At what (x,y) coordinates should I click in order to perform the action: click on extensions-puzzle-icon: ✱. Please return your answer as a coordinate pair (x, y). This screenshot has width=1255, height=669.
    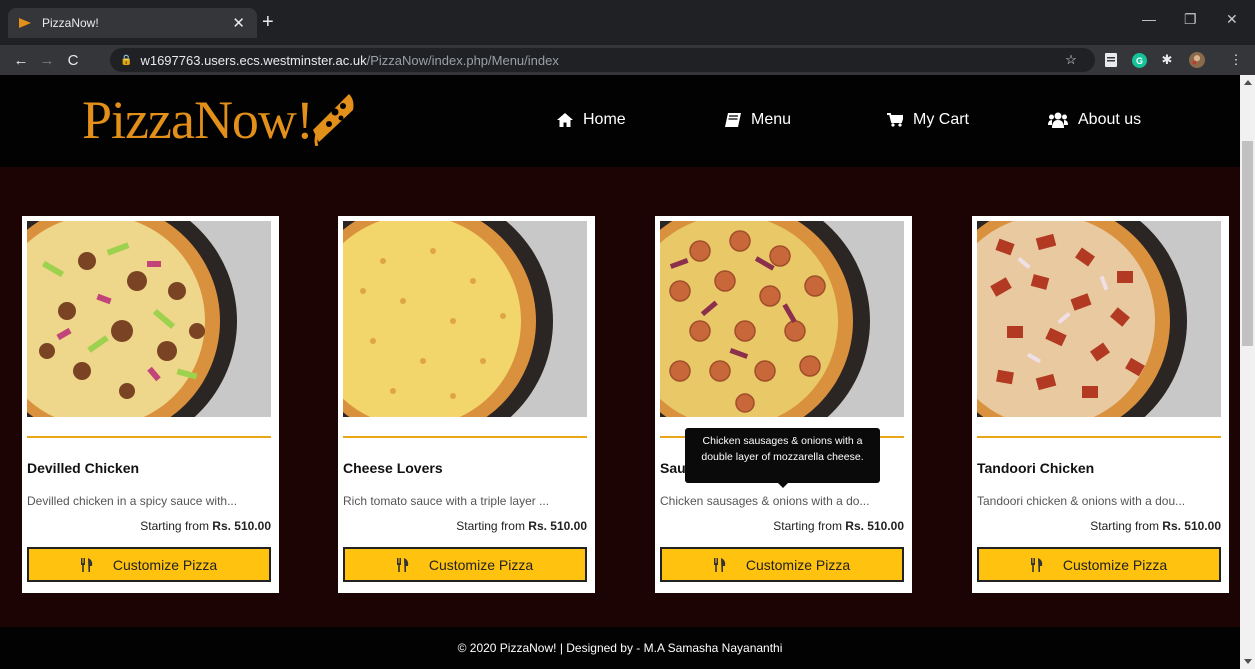
    Looking at the image, I should click on (1167, 60).